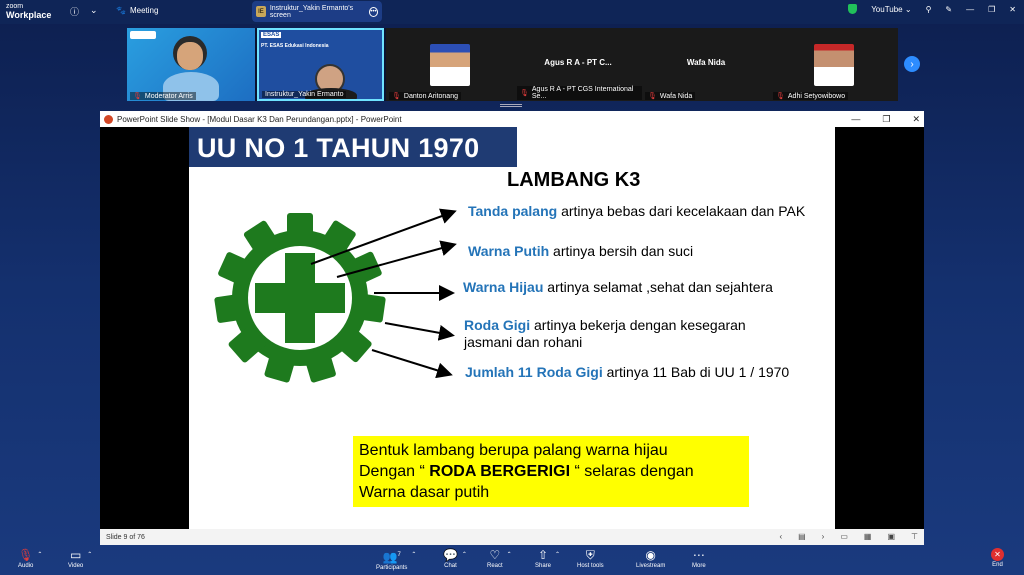  Describe the element at coordinates (696, 372) in the screenshot. I see `meaning-text: artinya 11 Bab di UU 1 / 1970` at that location.